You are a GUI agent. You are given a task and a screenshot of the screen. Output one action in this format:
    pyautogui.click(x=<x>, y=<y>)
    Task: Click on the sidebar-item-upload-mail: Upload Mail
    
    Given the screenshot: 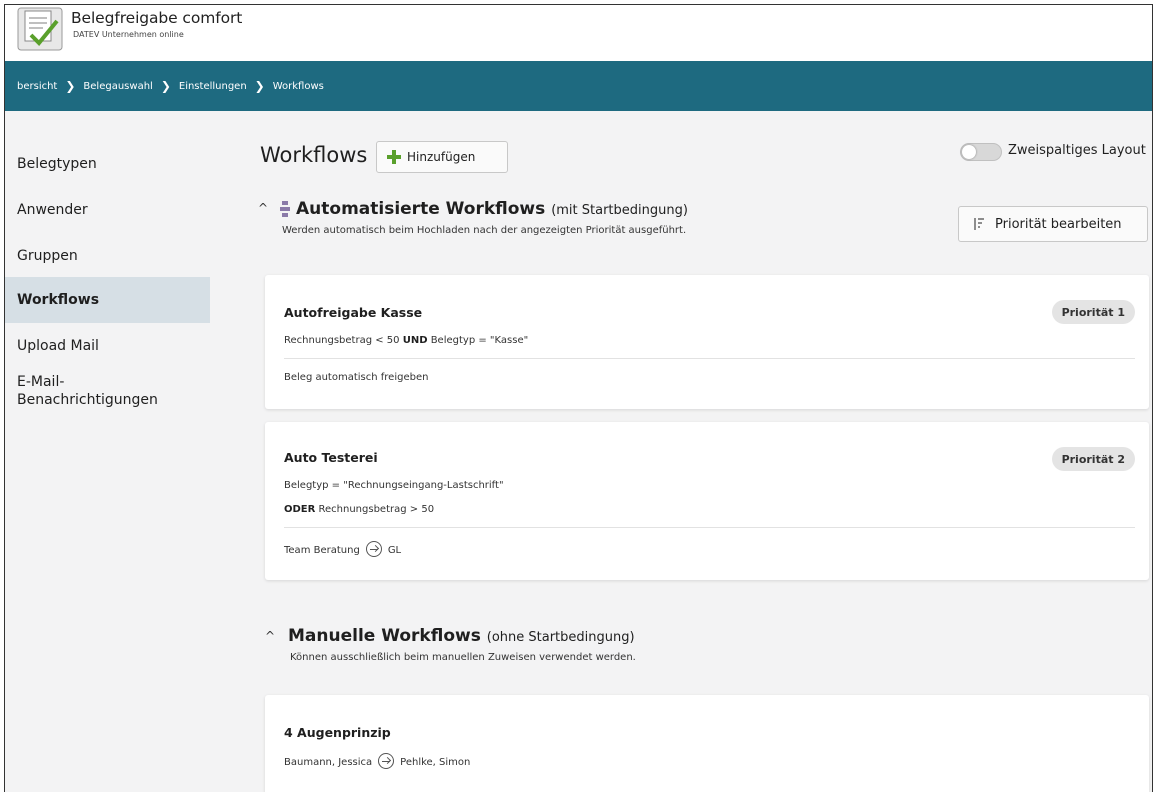 What is the action you would take?
    pyautogui.click(x=107, y=346)
    